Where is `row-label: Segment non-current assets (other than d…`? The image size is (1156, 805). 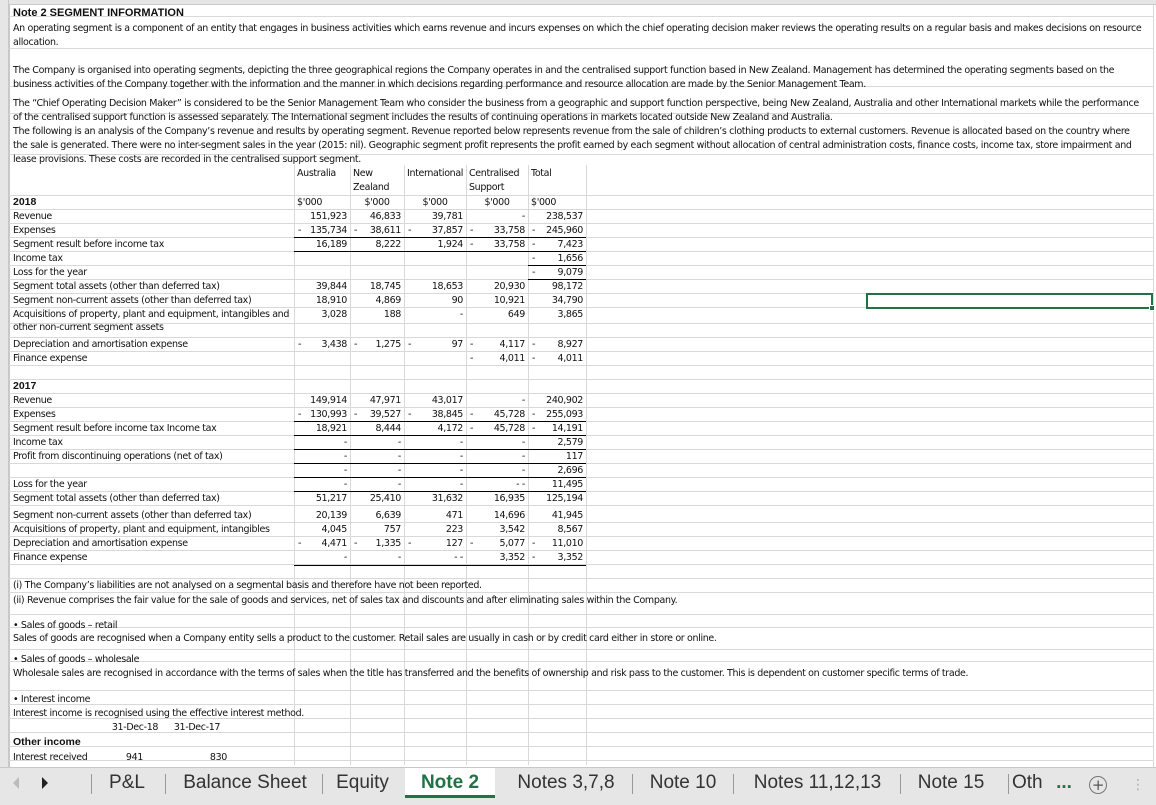 row-label: Segment non-current assets (other than d… is located at coordinates (132, 300).